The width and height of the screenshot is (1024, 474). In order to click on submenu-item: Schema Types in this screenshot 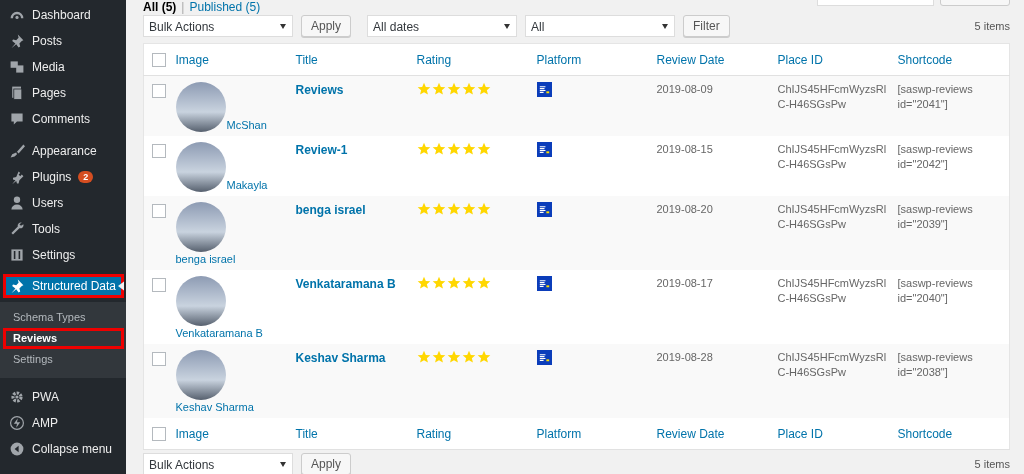, I will do `click(63, 317)`.